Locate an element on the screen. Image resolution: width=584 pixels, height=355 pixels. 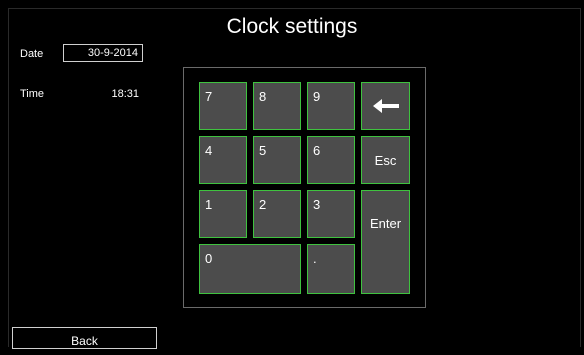
backspace-key is located at coordinates (385, 106).